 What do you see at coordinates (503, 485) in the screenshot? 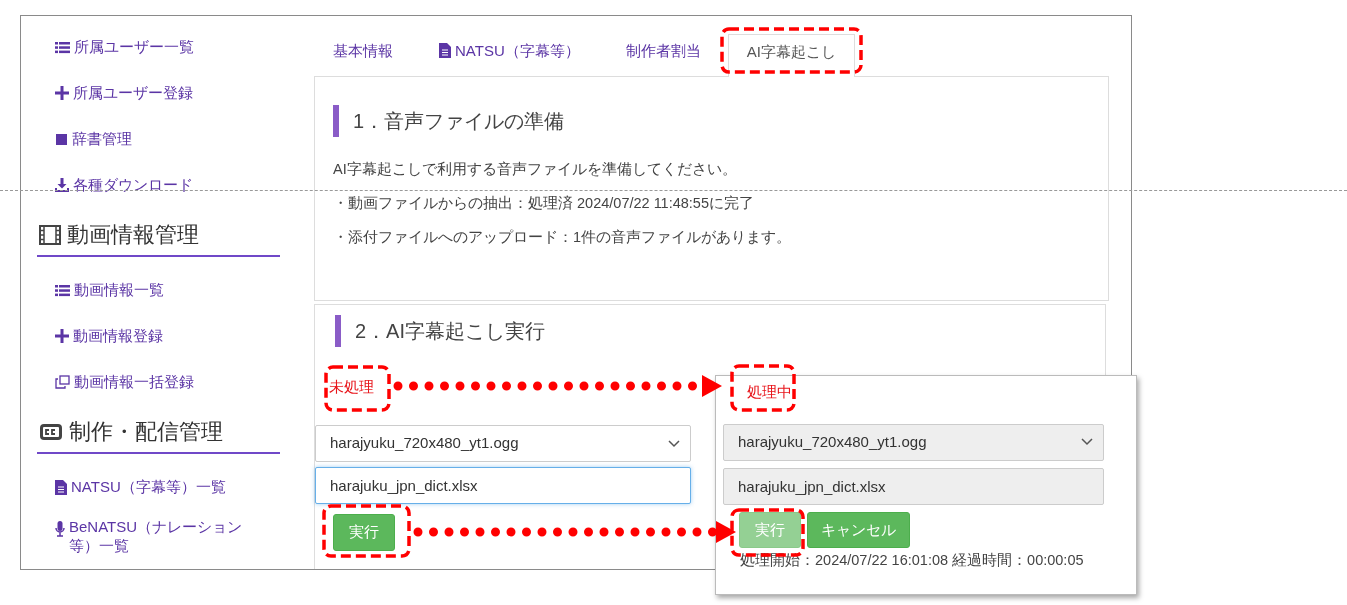
I see `dictionary-file-field: harajuku_jpn_dict.xlsx` at bounding box center [503, 485].